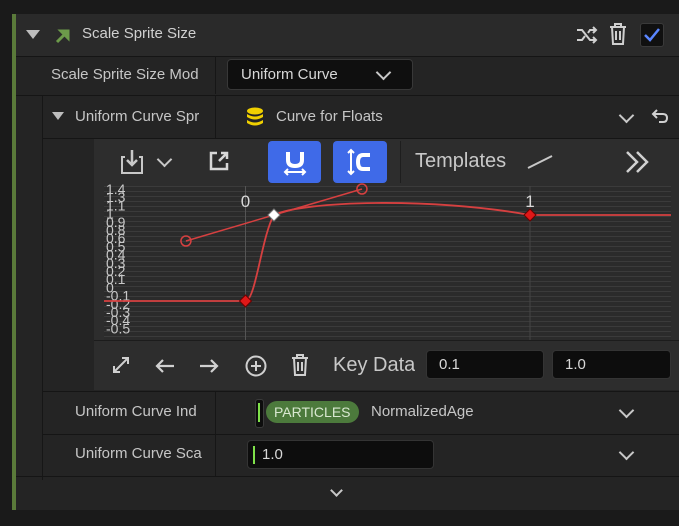 The width and height of the screenshot is (679, 526). What do you see at coordinates (329, 116) in the screenshot?
I see `curve-type-value: Curve for Floats` at bounding box center [329, 116].